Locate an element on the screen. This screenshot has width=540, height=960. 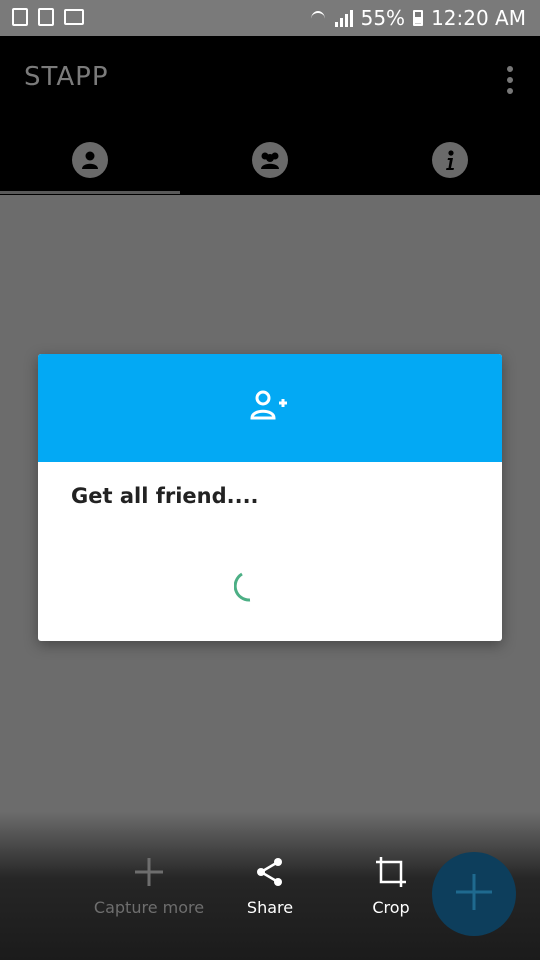
overflow-menu-button is located at coordinates (510, 80).